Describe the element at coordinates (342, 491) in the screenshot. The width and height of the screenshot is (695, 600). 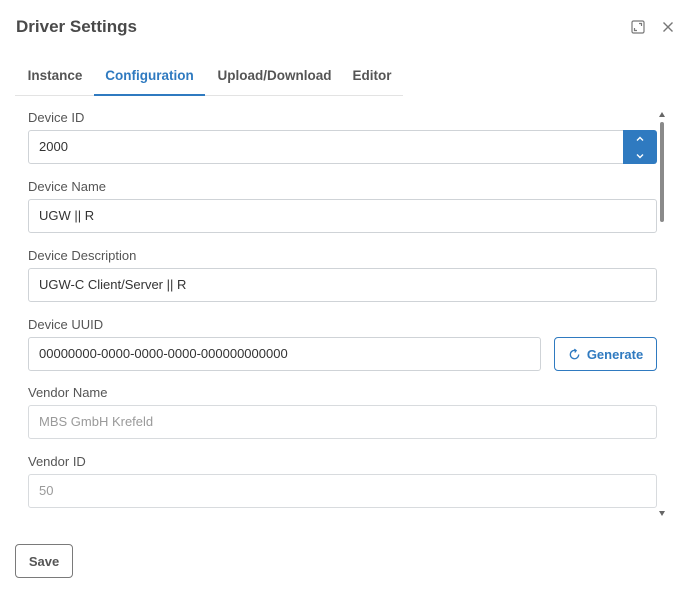
I see `vendor-id-input: 50` at that location.